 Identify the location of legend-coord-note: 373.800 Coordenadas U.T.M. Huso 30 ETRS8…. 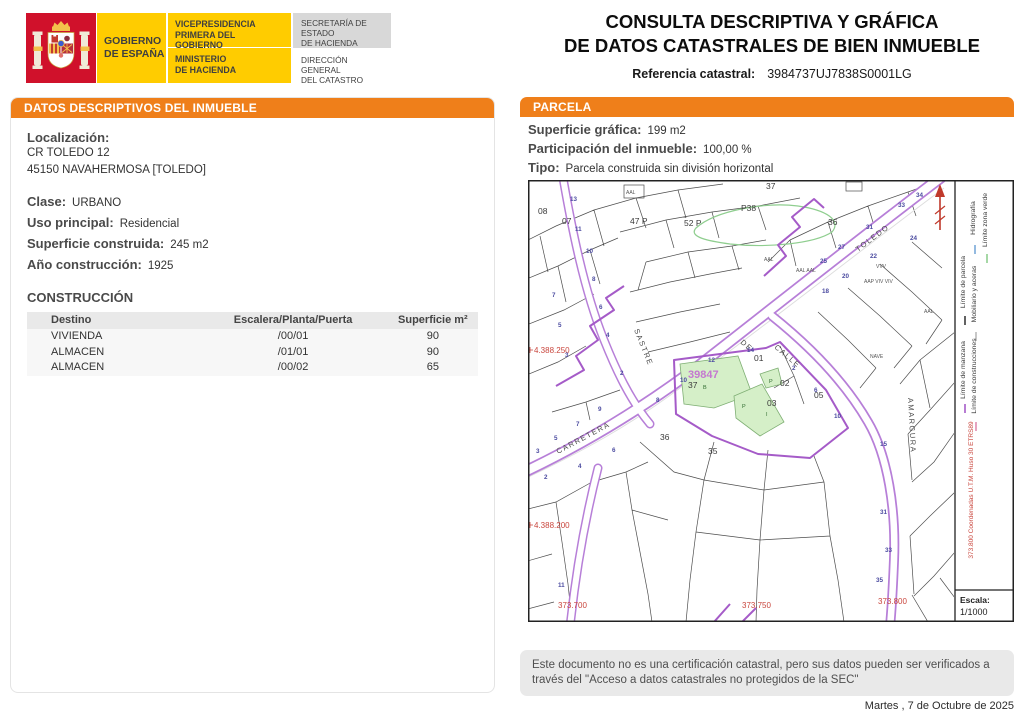
(971, 490).